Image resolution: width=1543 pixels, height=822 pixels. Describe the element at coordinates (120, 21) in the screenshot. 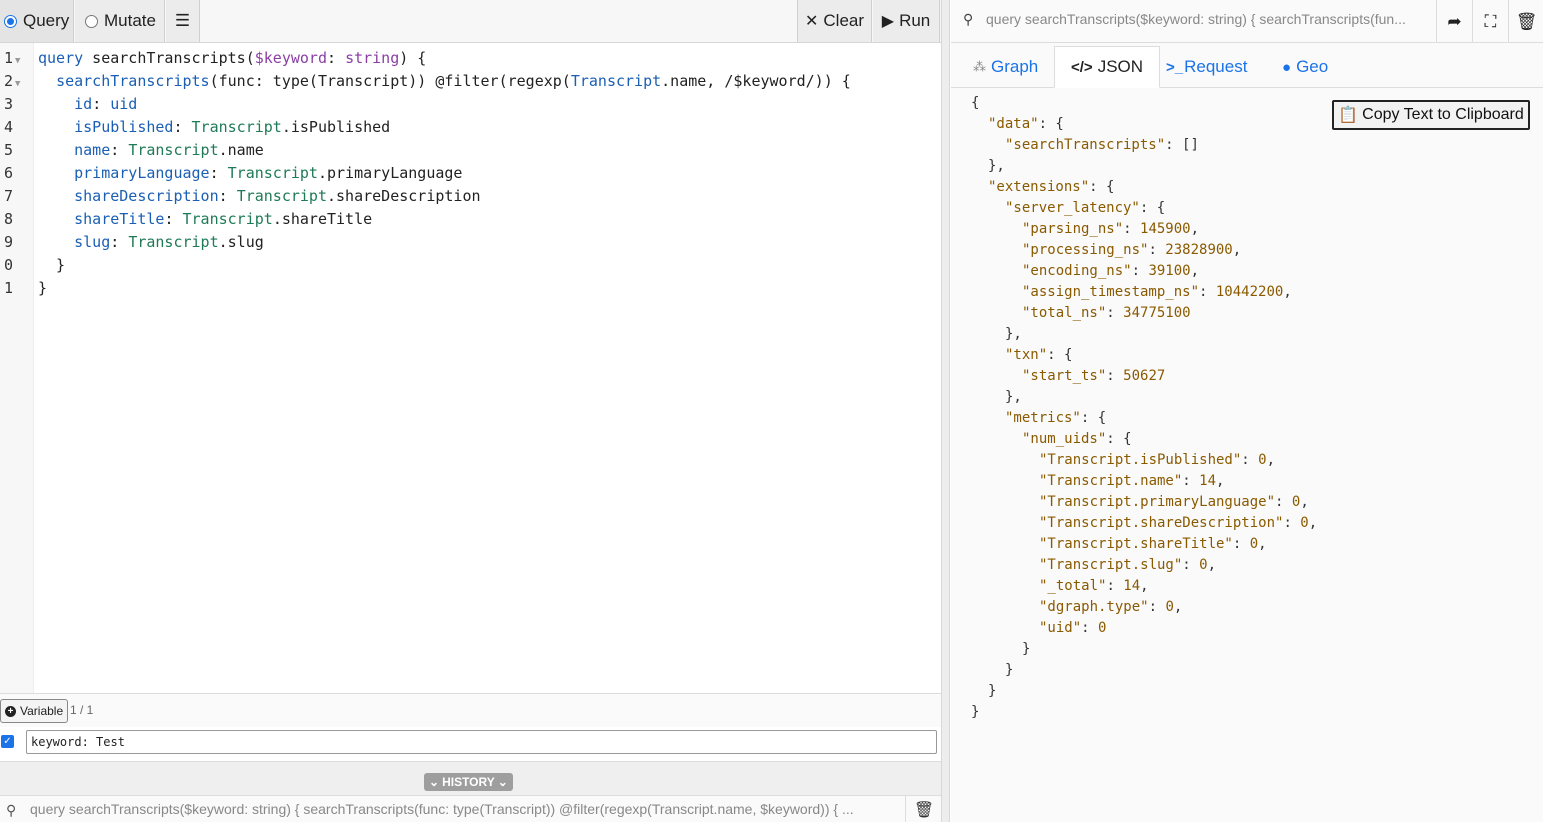

I see `mutate-mode-button: Mutate` at that location.